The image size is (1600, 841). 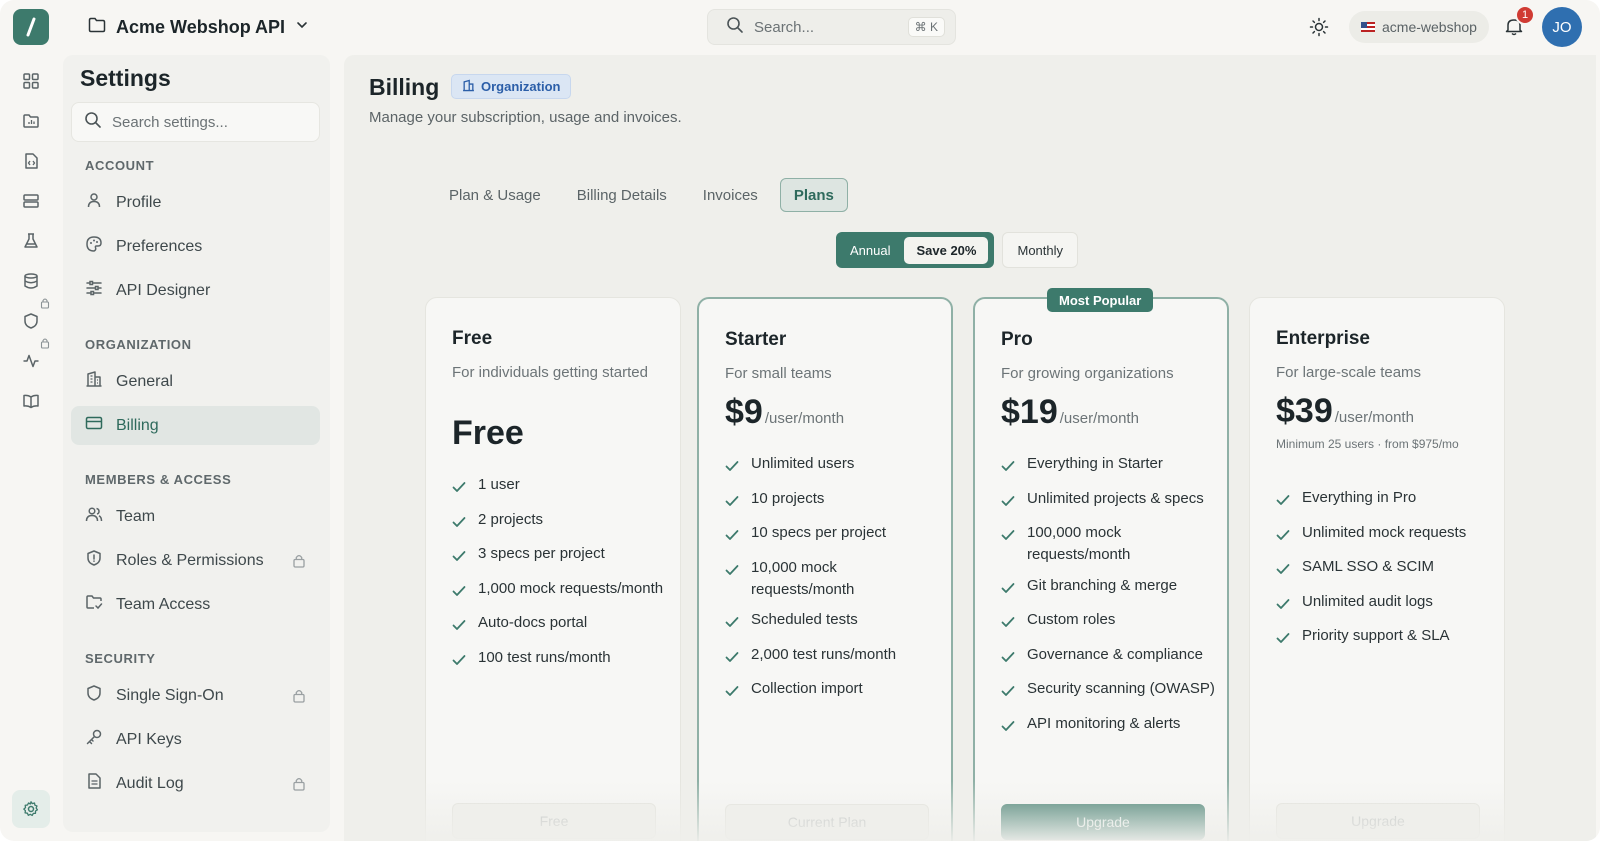 What do you see at coordinates (31, 201) in the screenshot?
I see `server-icon` at bounding box center [31, 201].